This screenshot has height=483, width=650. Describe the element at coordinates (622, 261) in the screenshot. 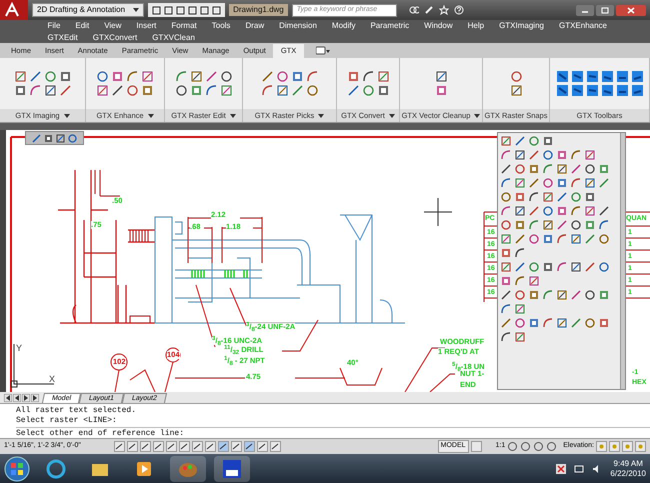

I see `palette-grip` at that location.